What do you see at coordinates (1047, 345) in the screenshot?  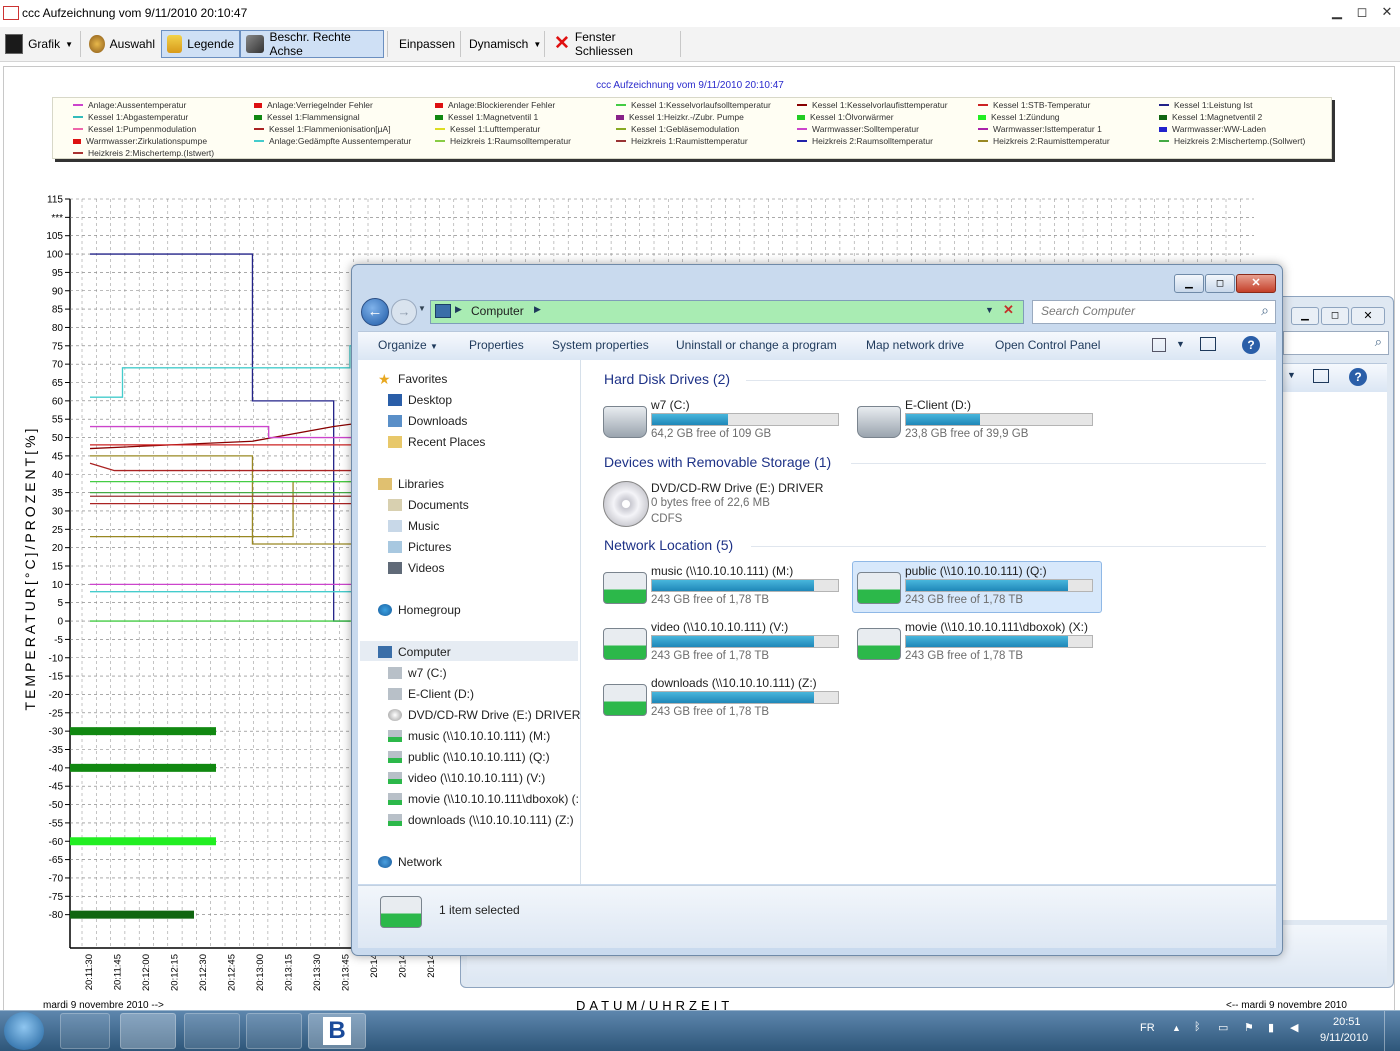 I see `open-control-panel-button: Open Control Panel` at bounding box center [1047, 345].